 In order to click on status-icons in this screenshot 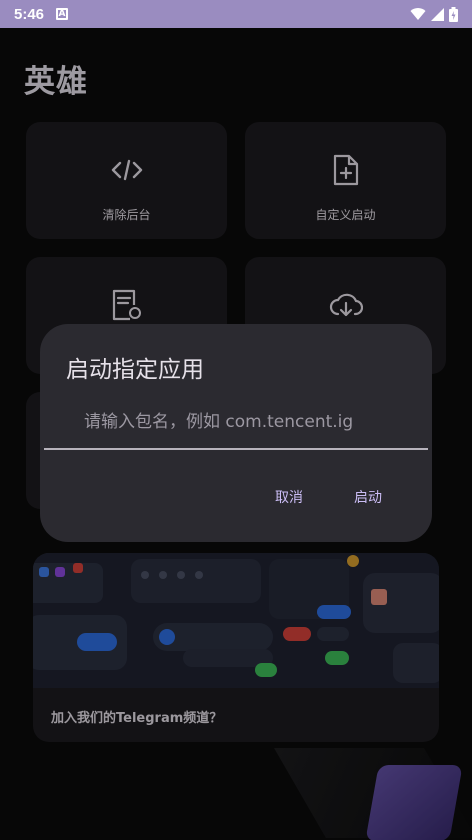, I will do `click(434, 14)`.